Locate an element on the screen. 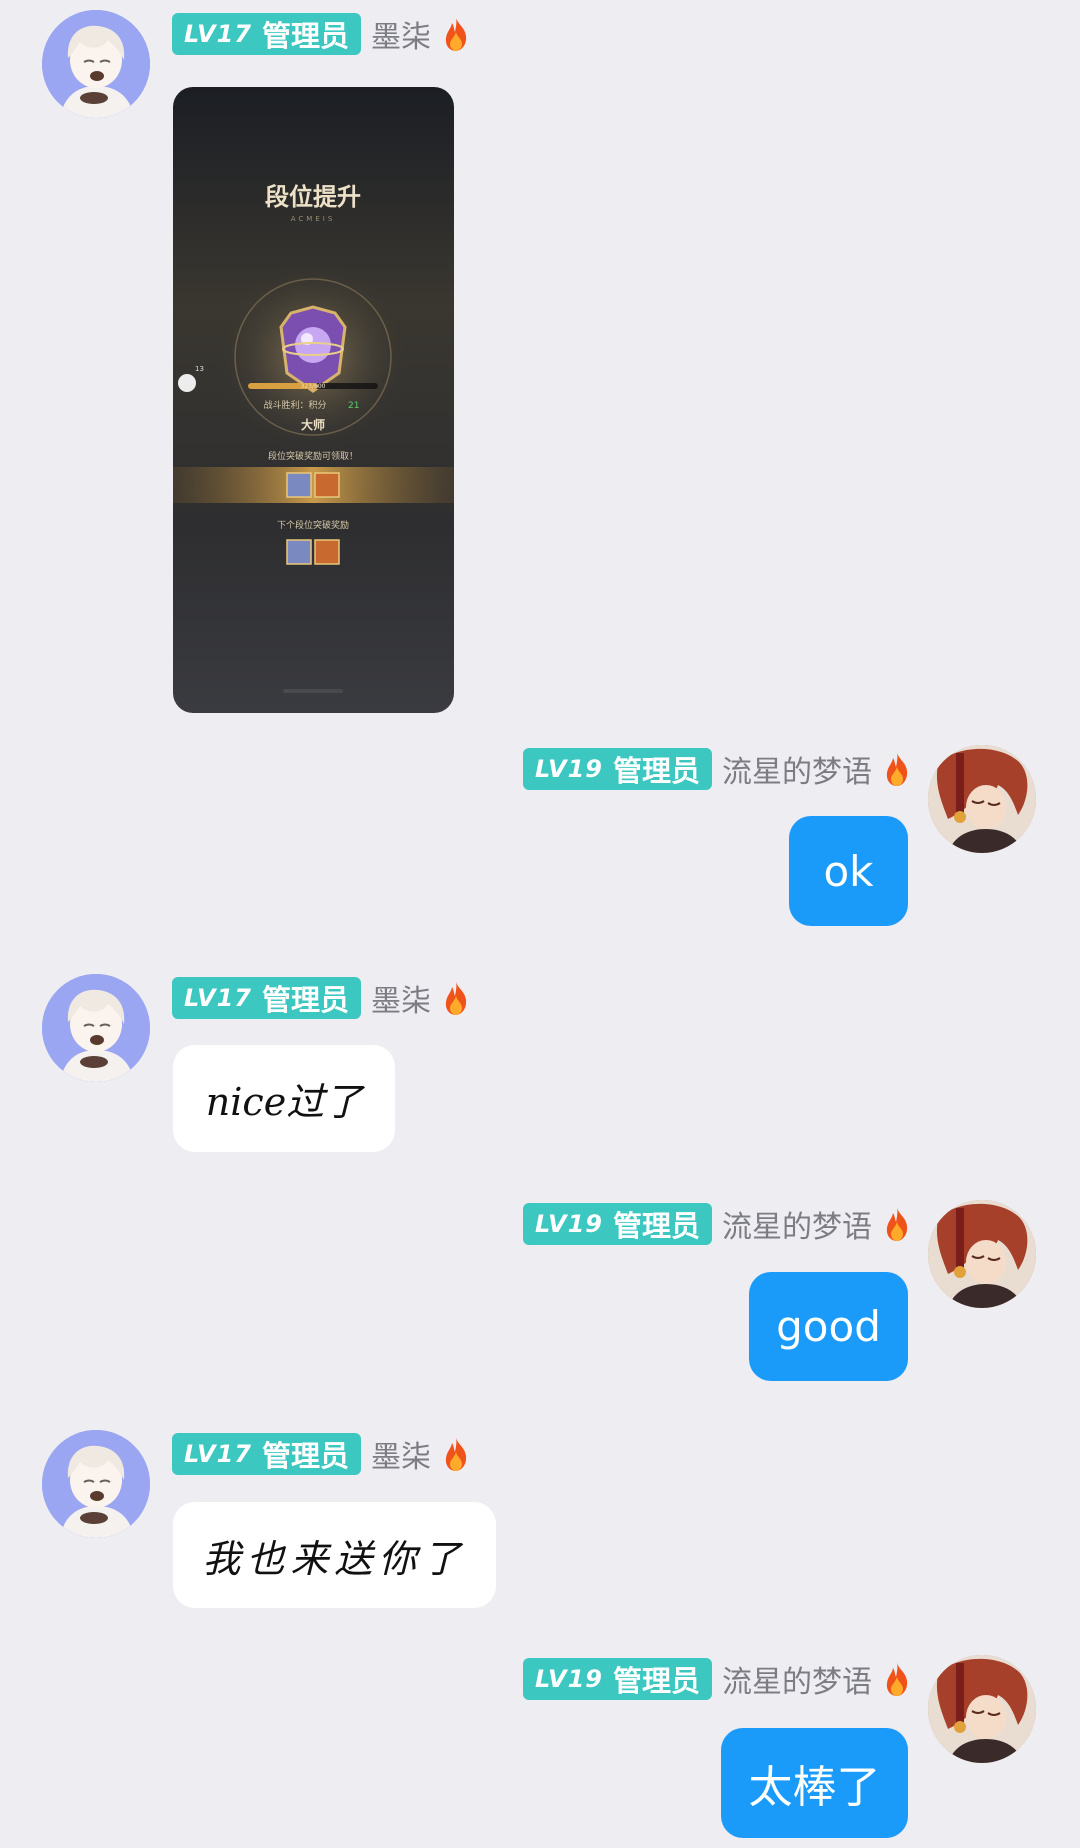 Image resolution: width=1080 pixels, height=1848 pixels. message-text: nice过了 is located at coordinates (284, 1102).